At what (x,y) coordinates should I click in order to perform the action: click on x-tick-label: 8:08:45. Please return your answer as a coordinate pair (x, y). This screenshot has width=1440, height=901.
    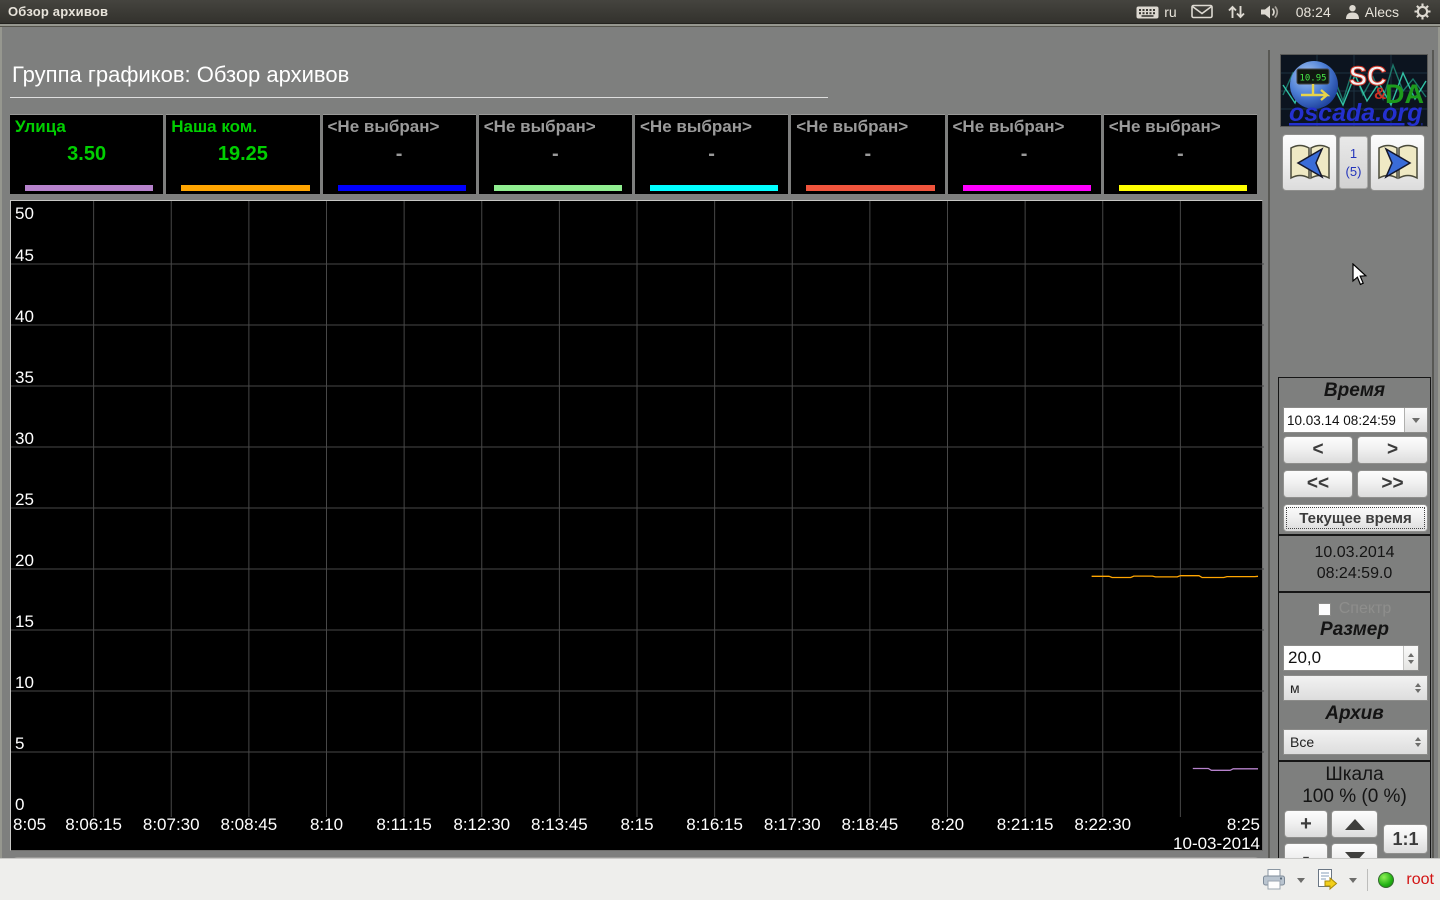
    Looking at the image, I should click on (249, 824).